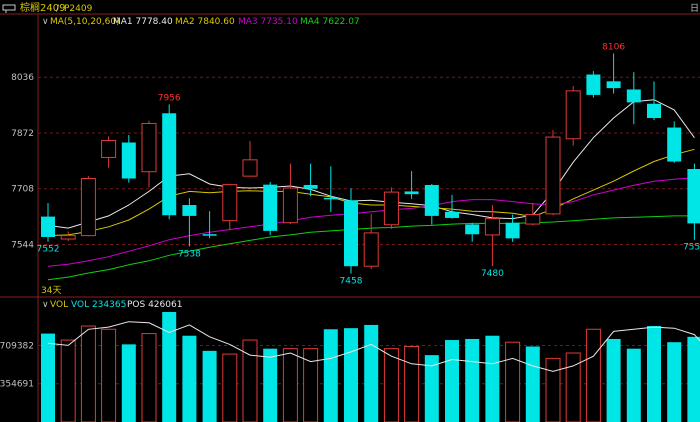 This screenshot has width=700, height=422. What do you see at coordinates (22, 78) in the screenshot?
I see `price-tick-label: 8036` at bounding box center [22, 78].